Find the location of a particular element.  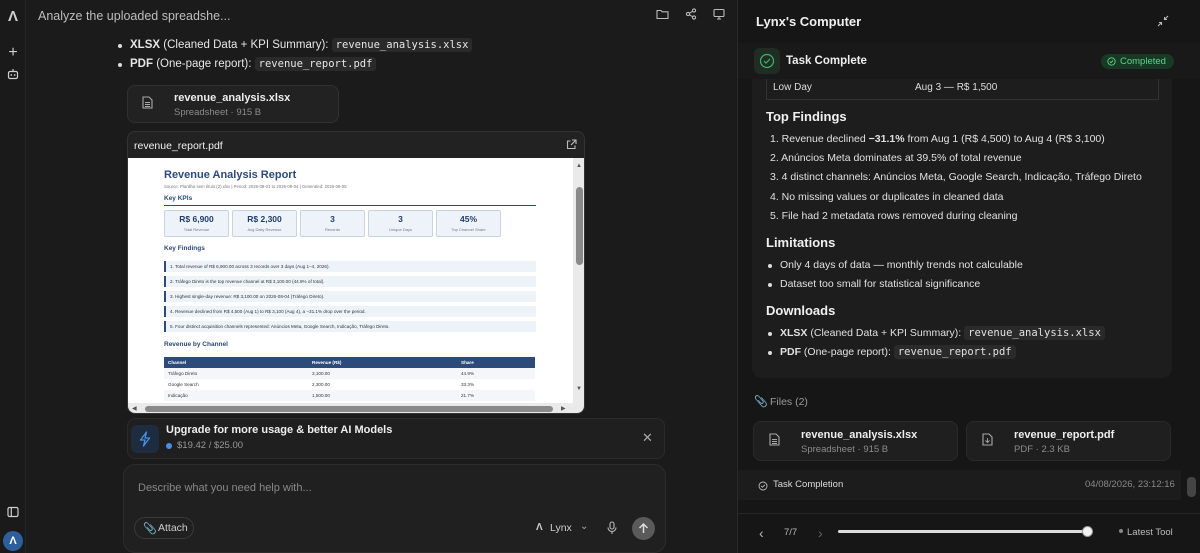

close-icon: ✕ is located at coordinates (647, 438).